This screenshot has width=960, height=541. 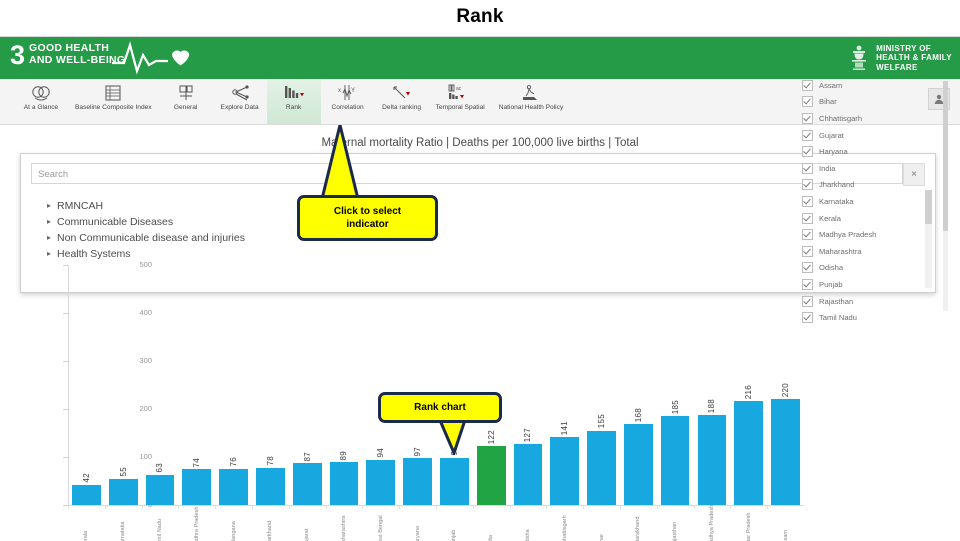 What do you see at coordinates (402, 101) in the screenshot?
I see `ribbon-item-delta-ranking: Delta ranking` at bounding box center [402, 101].